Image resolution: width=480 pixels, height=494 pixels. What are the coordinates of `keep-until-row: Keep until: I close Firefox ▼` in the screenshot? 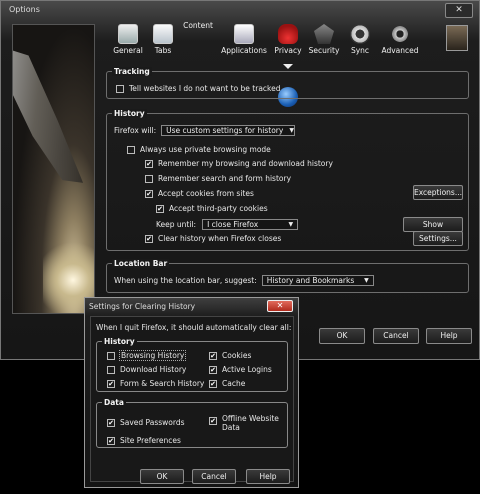 It's located at (227, 224).